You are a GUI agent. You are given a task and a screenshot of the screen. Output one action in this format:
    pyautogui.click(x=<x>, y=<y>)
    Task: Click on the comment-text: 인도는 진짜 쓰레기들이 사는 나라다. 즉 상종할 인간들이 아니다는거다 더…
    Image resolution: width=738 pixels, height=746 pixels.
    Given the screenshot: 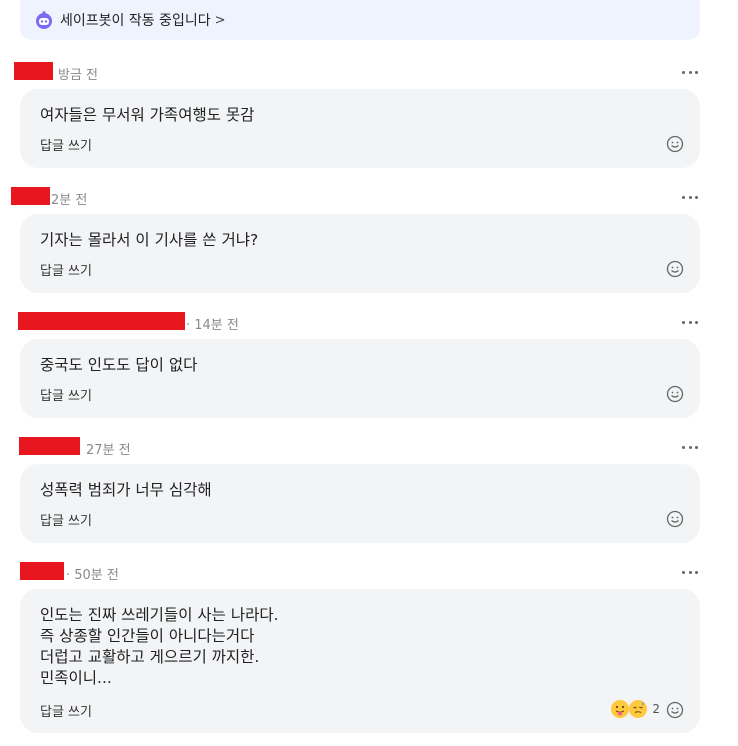 What is the action you would take?
    pyautogui.click(x=159, y=646)
    